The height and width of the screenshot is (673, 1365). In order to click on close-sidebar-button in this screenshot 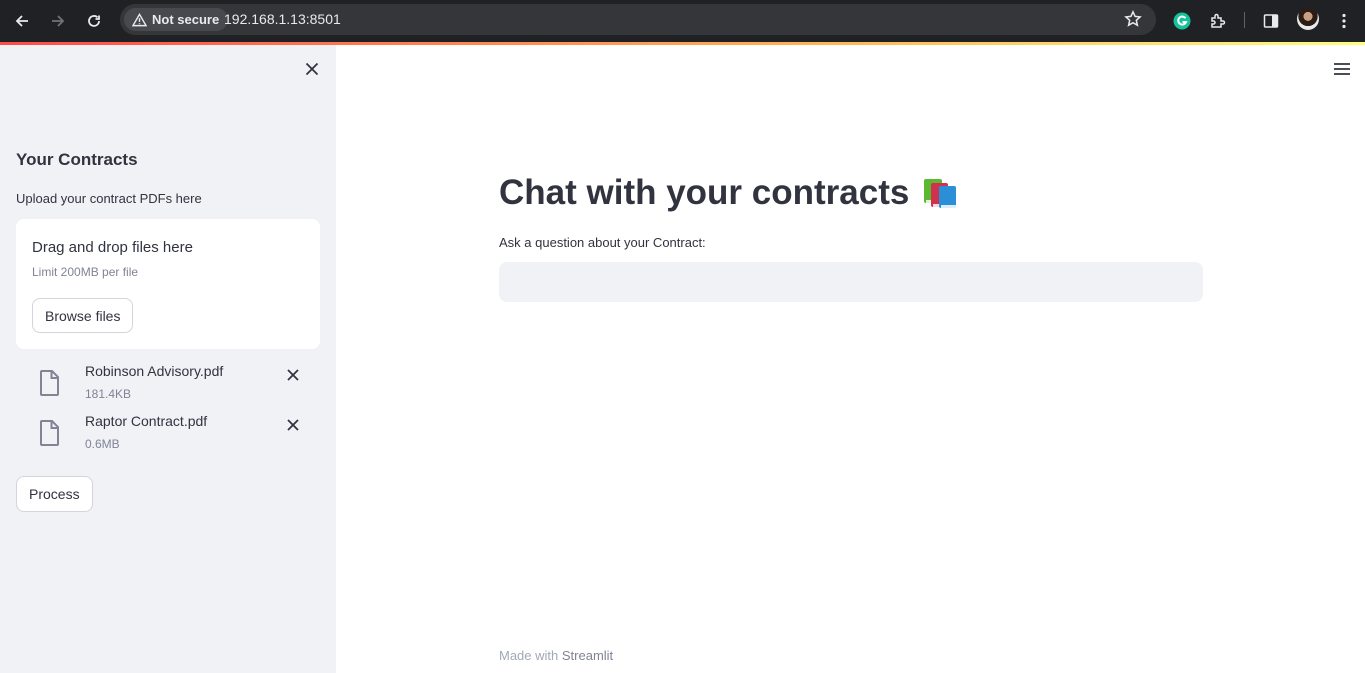, I will do `click(312, 69)`.